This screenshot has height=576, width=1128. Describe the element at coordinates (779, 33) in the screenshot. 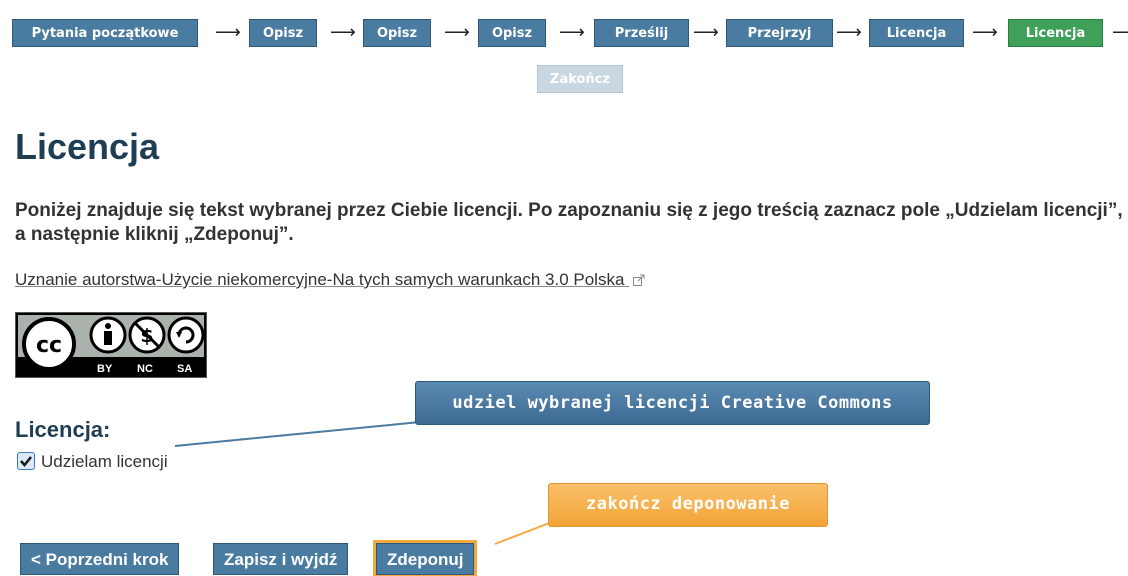

I see `step-przejrzyj: Przejrzyj` at that location.